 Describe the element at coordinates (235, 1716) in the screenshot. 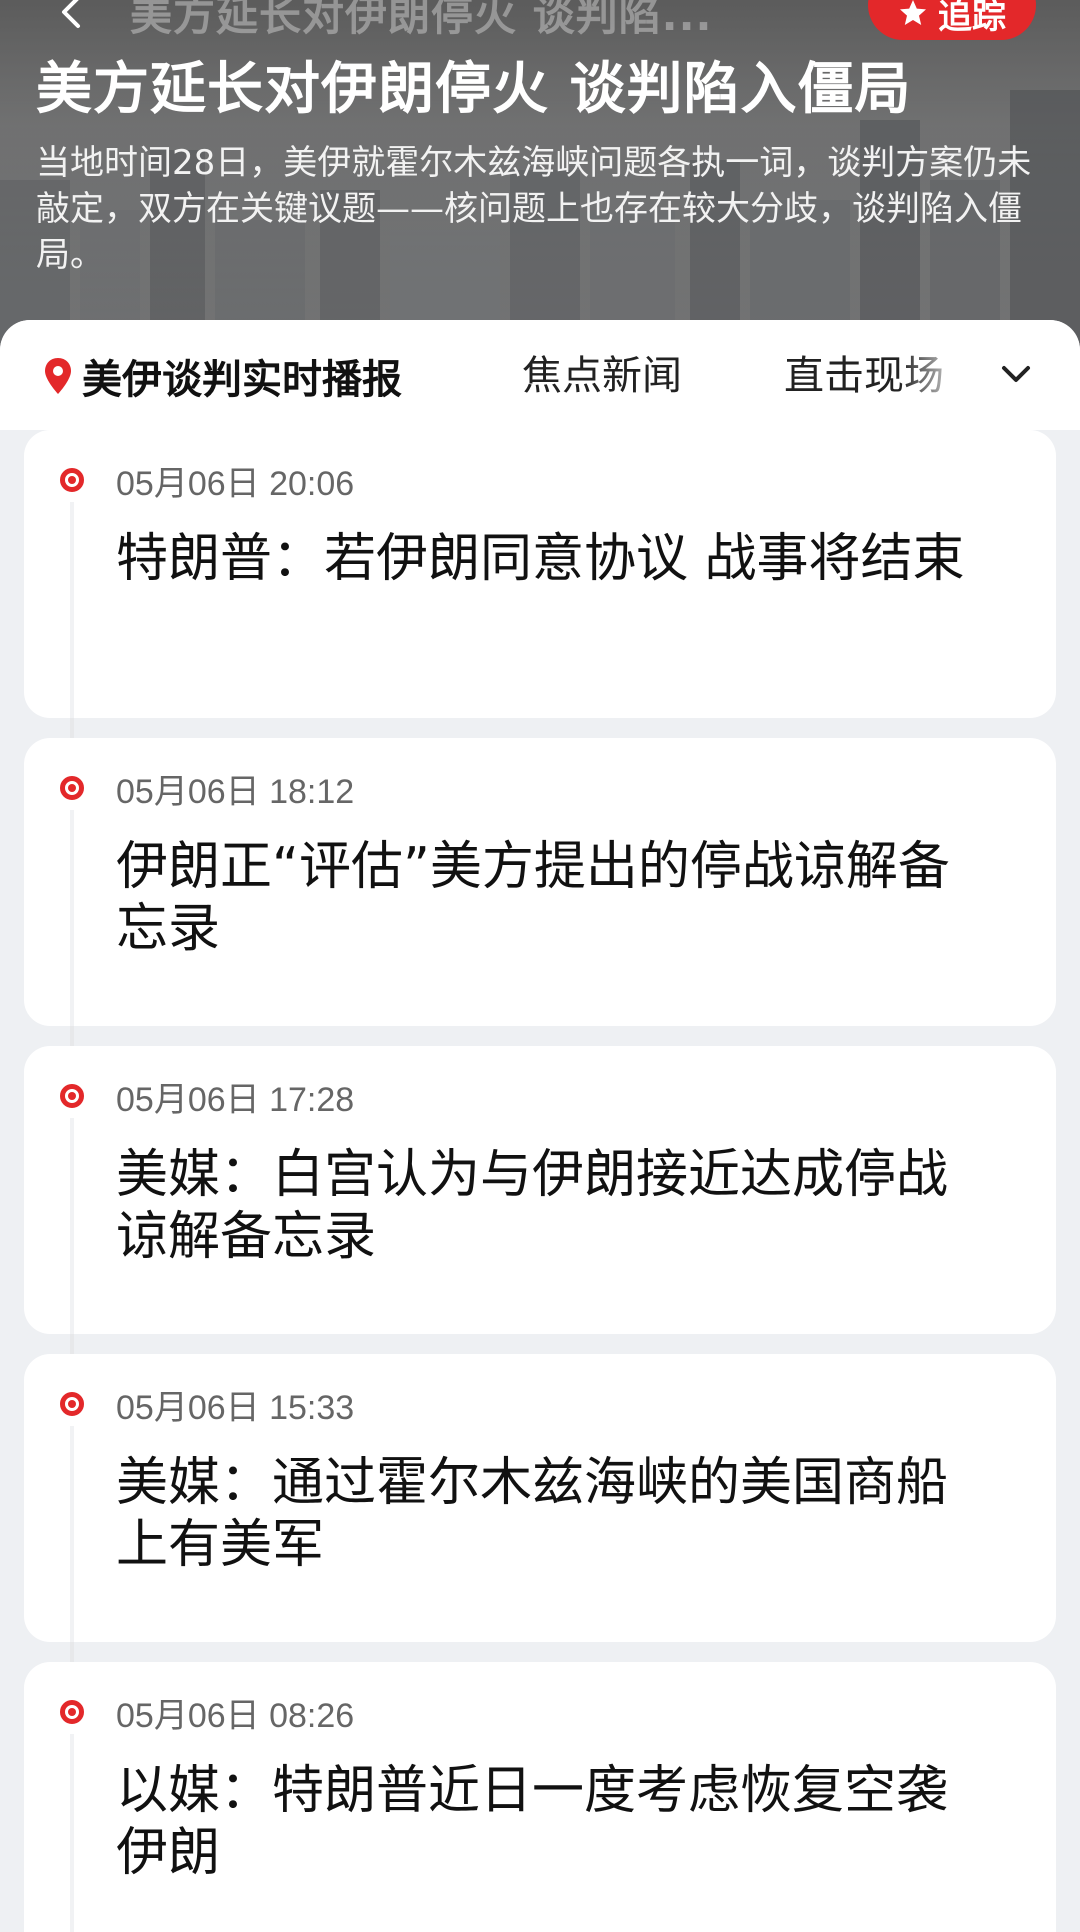

I see `timeline-time: 05月06日 08:26` at that location.